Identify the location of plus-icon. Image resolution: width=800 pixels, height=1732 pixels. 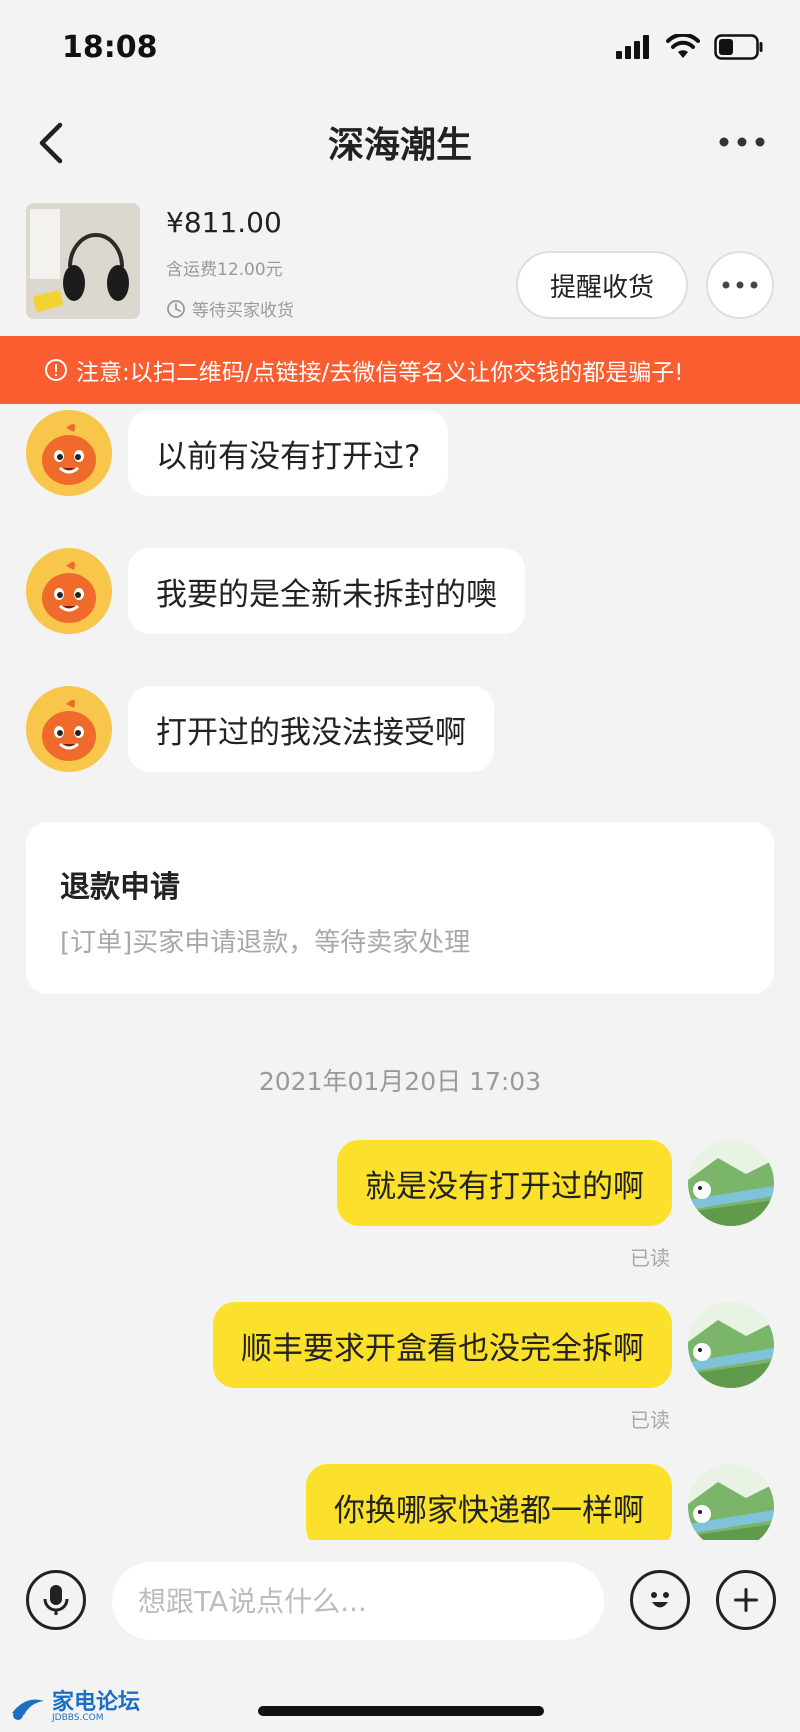
(746, 1600).